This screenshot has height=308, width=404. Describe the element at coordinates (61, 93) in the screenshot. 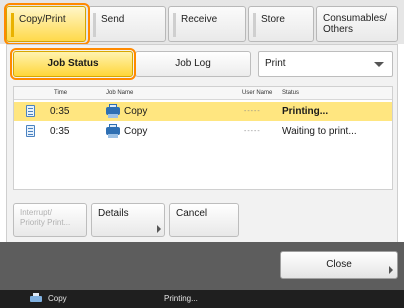

I see `col-time: Time` at that location.